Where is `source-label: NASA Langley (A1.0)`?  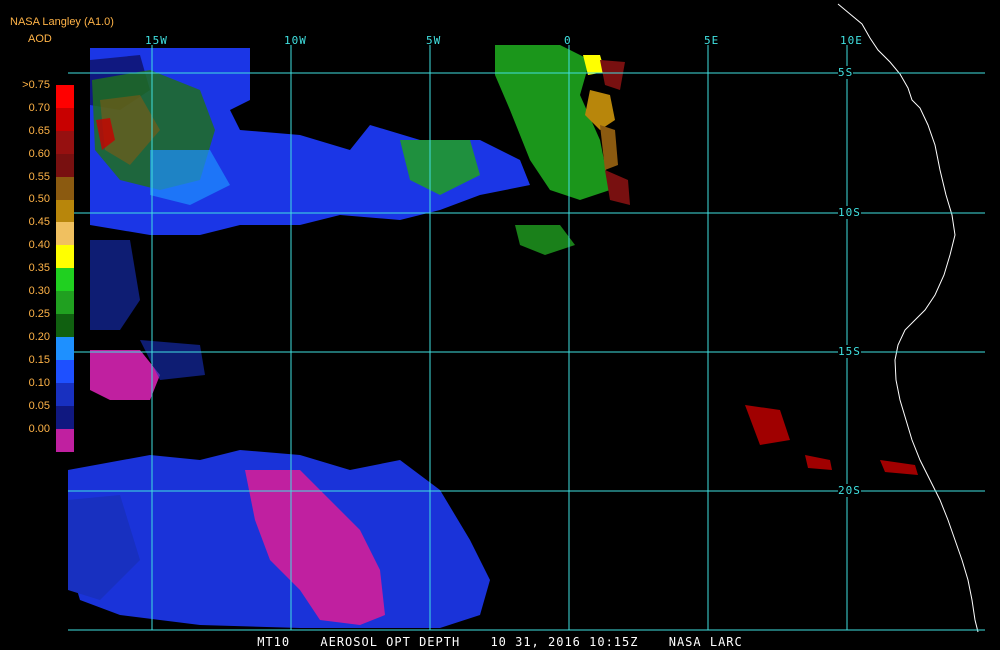
source-label: NASA Langley (A1.0) is located at coordinates (62, 22).